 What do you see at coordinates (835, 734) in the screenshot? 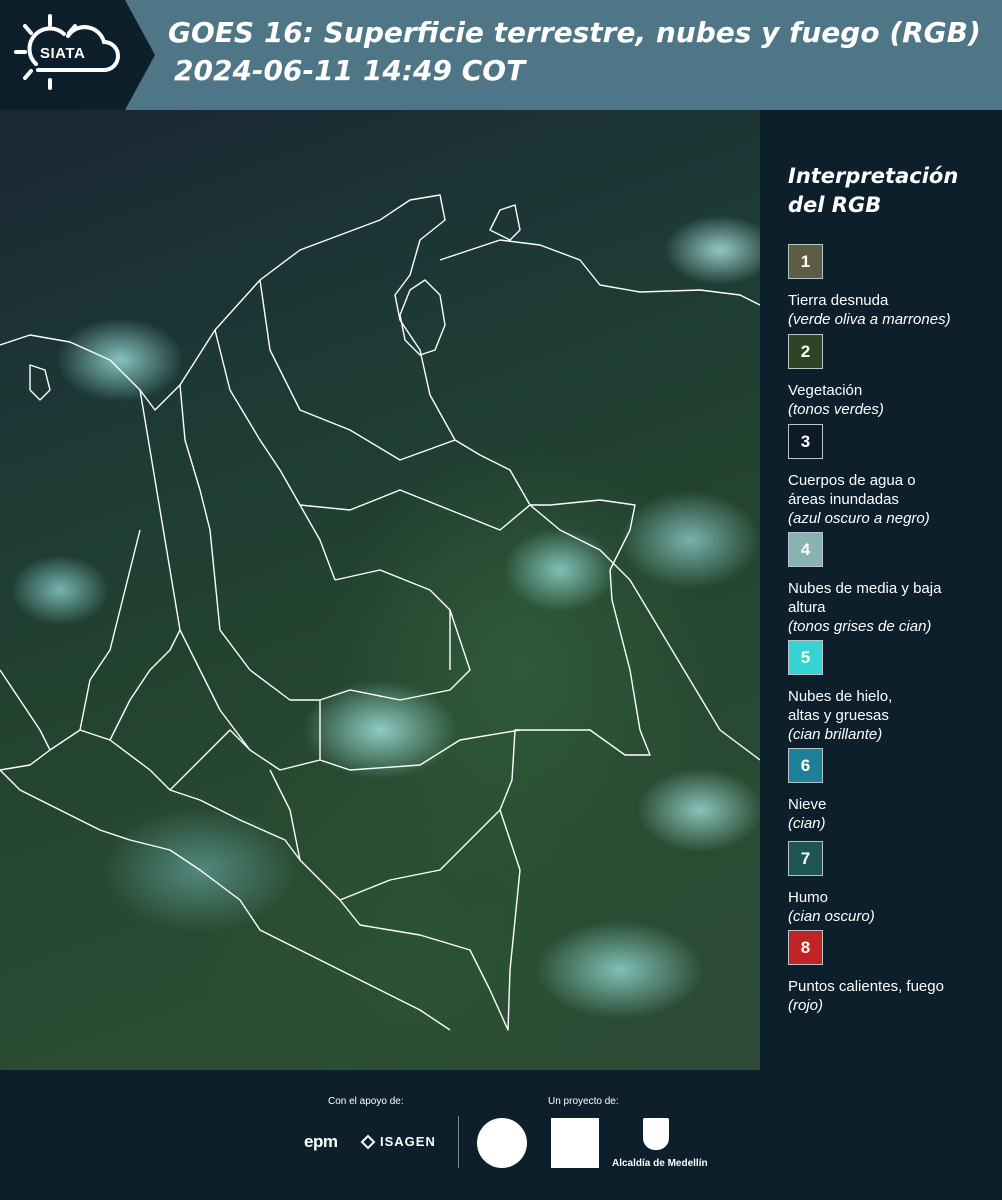
I see `legend-item-desc: (cian brillante)` at bounding box center [835, 734].